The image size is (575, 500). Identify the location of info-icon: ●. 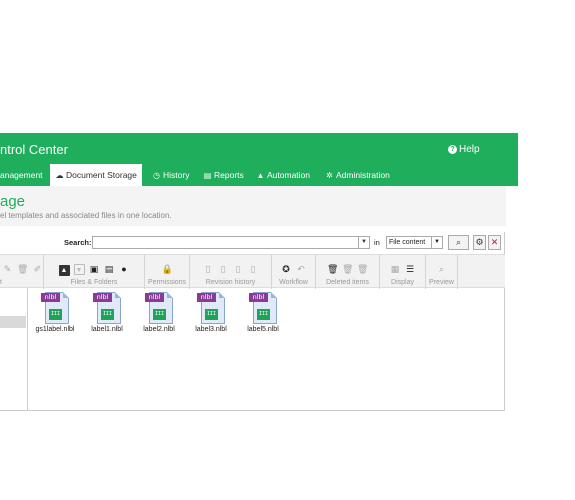
(124, 269).